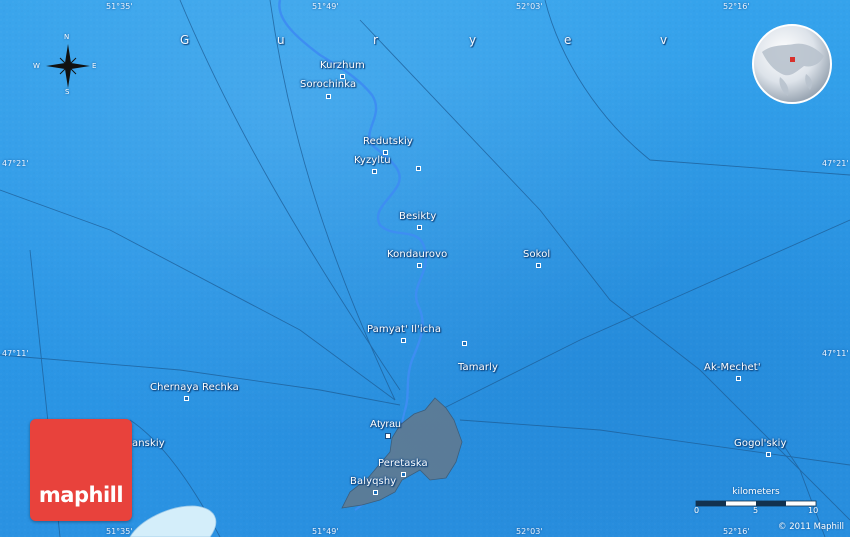  What do you see at coordinates (417, 254) in the screenshot?
I see `place-label: Kondaurovo` at bounding box center [417, 254].